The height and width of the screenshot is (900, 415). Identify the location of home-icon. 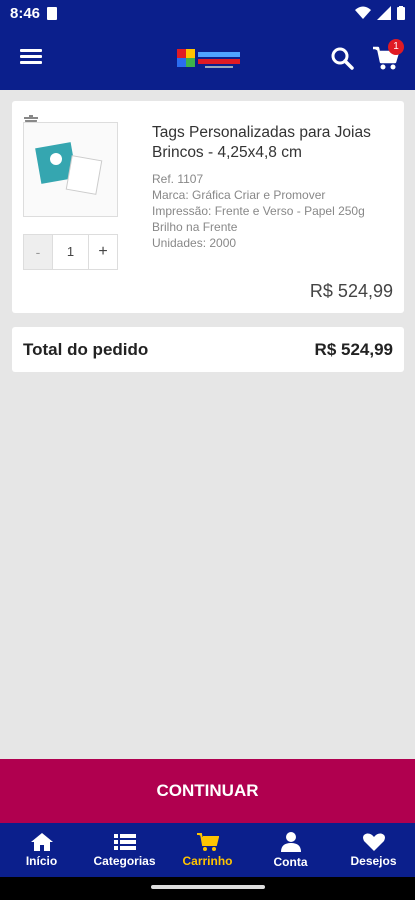
(41, 841).